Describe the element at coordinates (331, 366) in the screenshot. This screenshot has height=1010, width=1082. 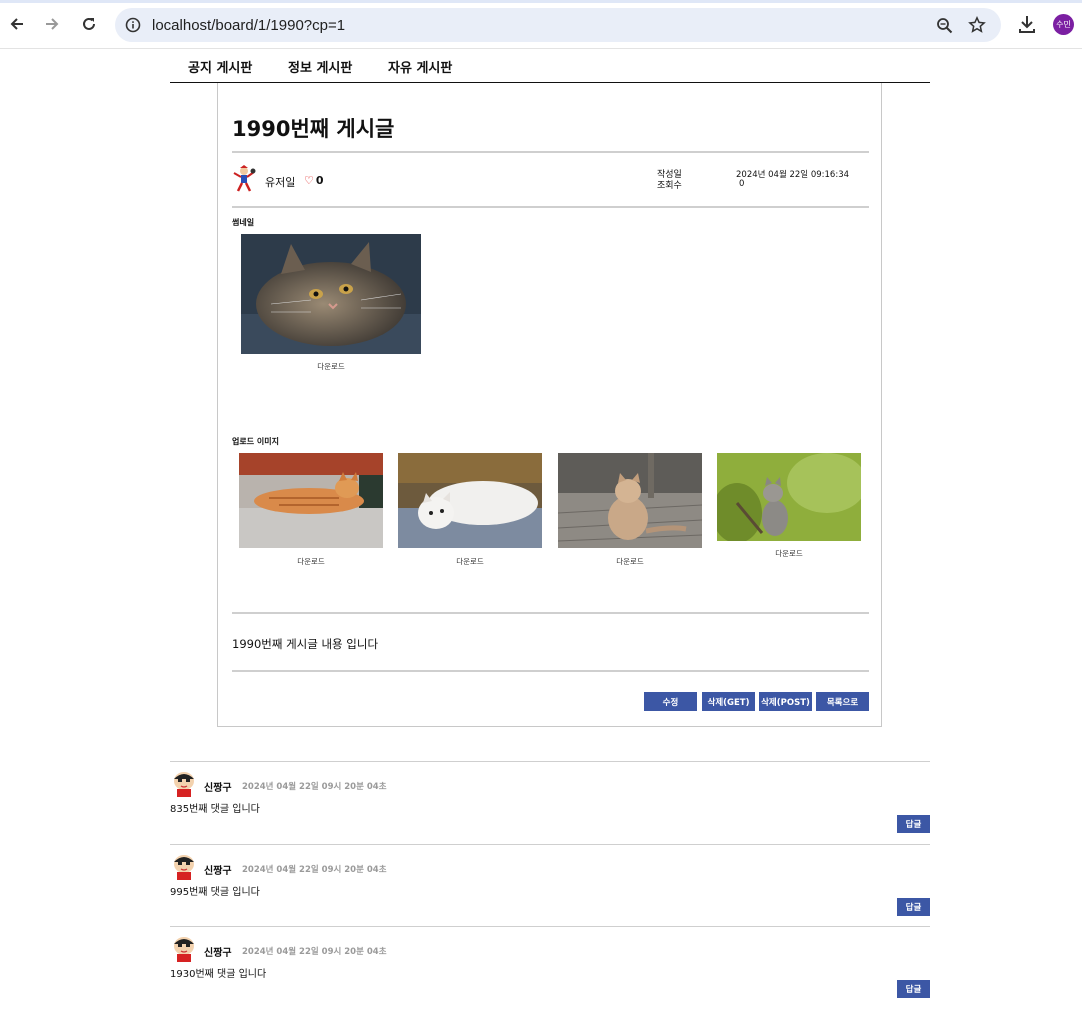
I see `thumbnail-download-link: 다운로드` at that location.